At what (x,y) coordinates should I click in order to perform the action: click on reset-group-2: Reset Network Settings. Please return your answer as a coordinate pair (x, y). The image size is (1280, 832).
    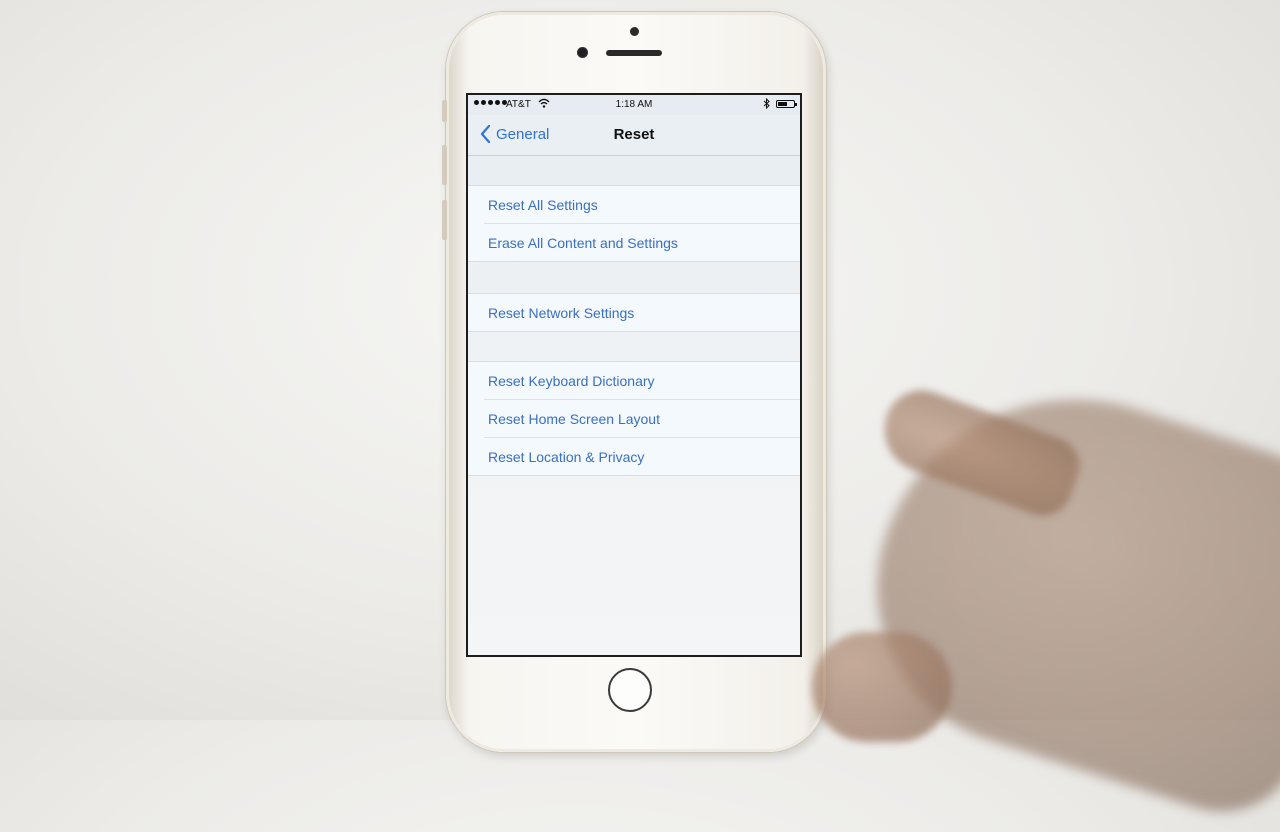
    Looking at the image, I should click on (634, 312).